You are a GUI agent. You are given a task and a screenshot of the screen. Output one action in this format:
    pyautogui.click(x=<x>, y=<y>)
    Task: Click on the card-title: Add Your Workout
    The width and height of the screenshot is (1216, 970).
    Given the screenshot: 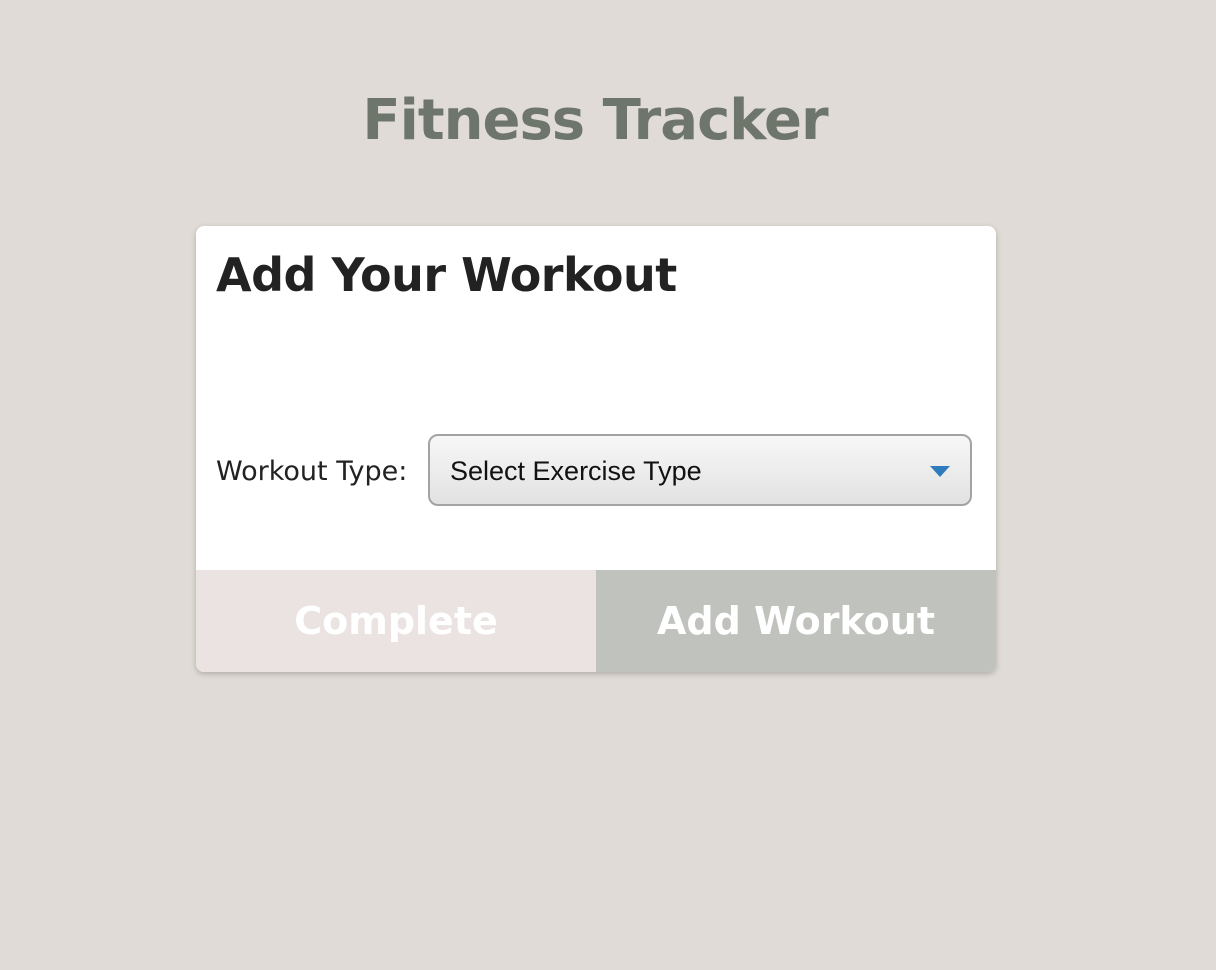 What is the action you would take?
    pyautogui.click(x=446, y=275)
    